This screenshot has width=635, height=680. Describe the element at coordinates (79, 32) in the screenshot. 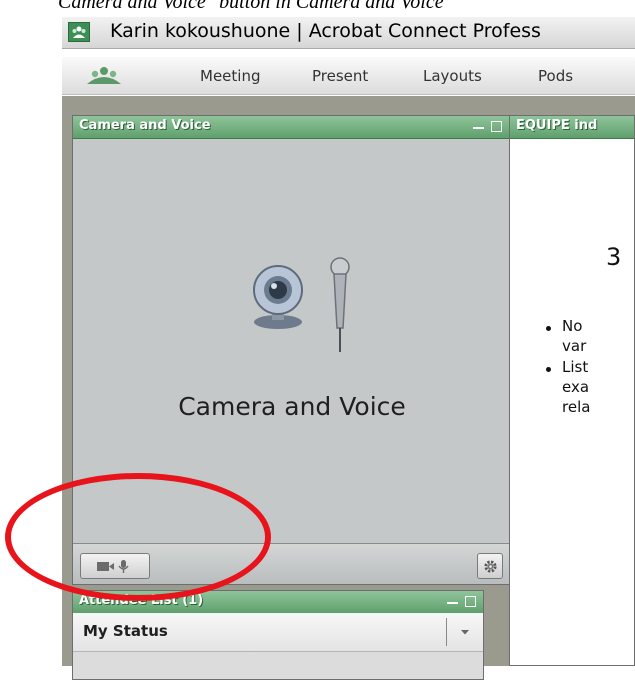

I see `acrobat-connect-logo-icon` at that location.